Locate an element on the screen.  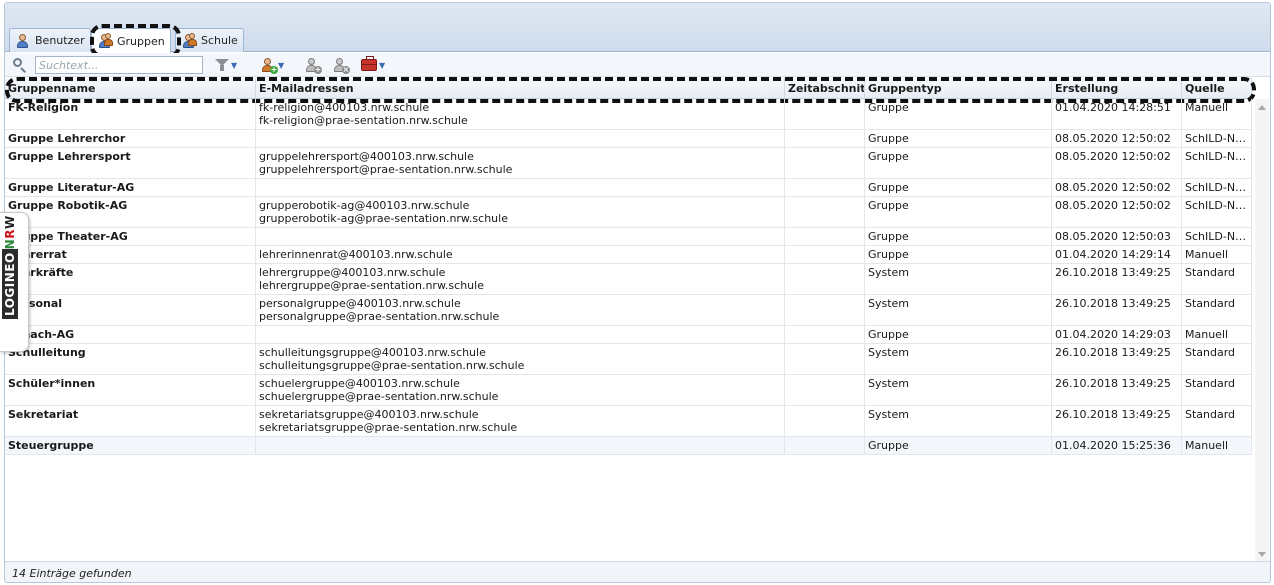
tab-schule: Schule is located at coordinates (209, 40).